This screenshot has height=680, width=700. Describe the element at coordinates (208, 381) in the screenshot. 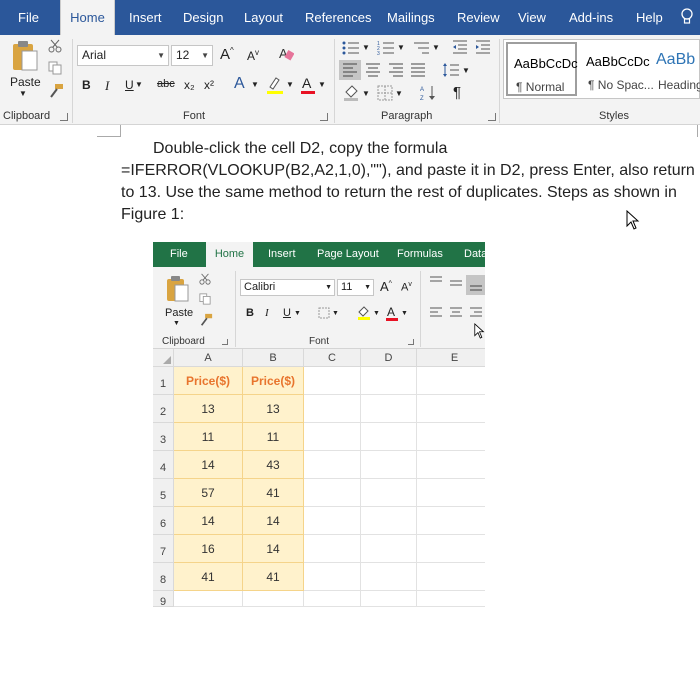

I see `cell-a1: Price($)` at that location.